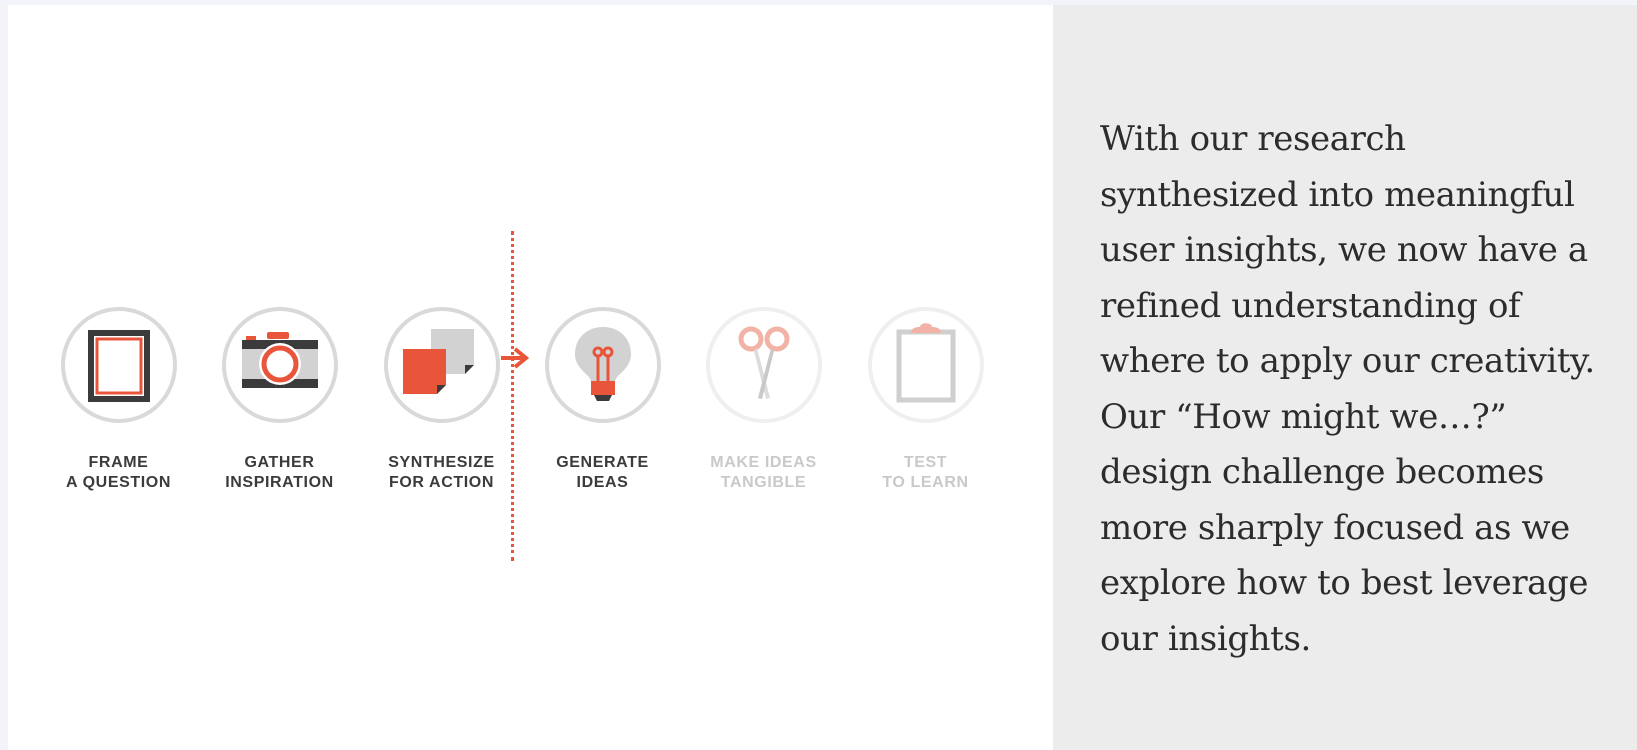 This screenshot has width=1637, height=750. I want to click on sticky-notes-icon, so click(441, 365).